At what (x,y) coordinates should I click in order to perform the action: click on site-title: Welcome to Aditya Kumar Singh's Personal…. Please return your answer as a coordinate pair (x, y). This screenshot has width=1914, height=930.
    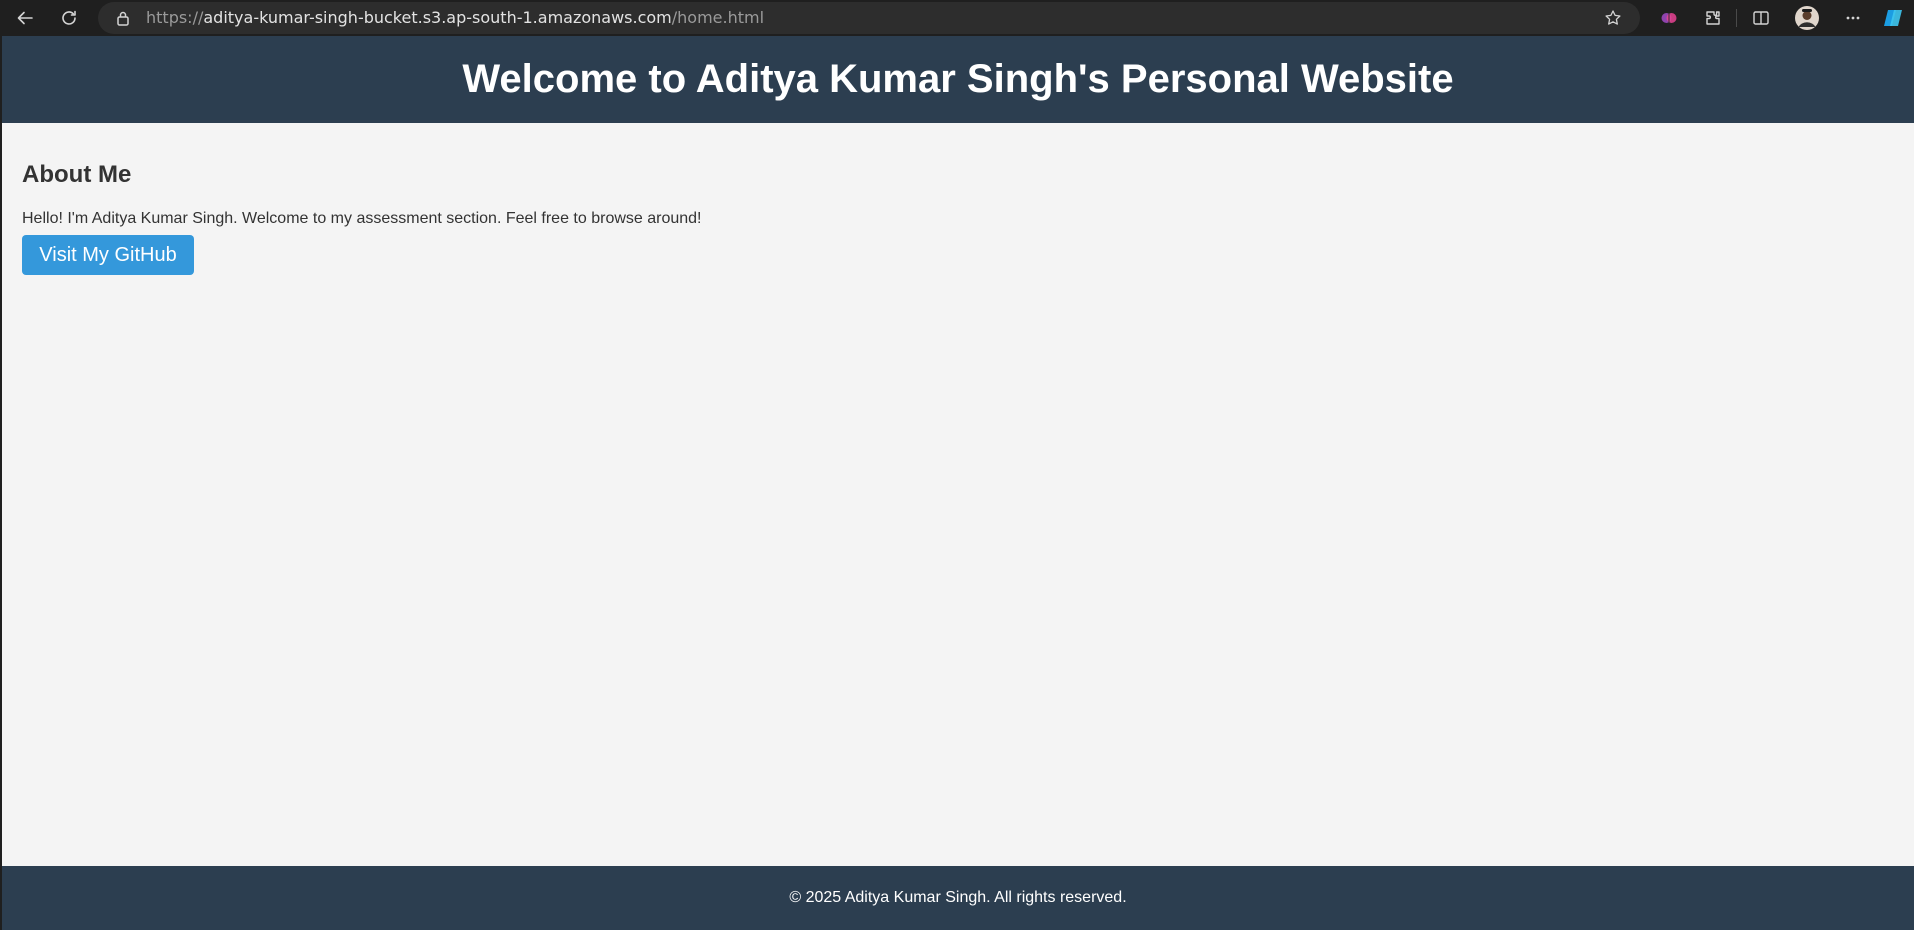
    Looking at the image, I should click on (958, 79).